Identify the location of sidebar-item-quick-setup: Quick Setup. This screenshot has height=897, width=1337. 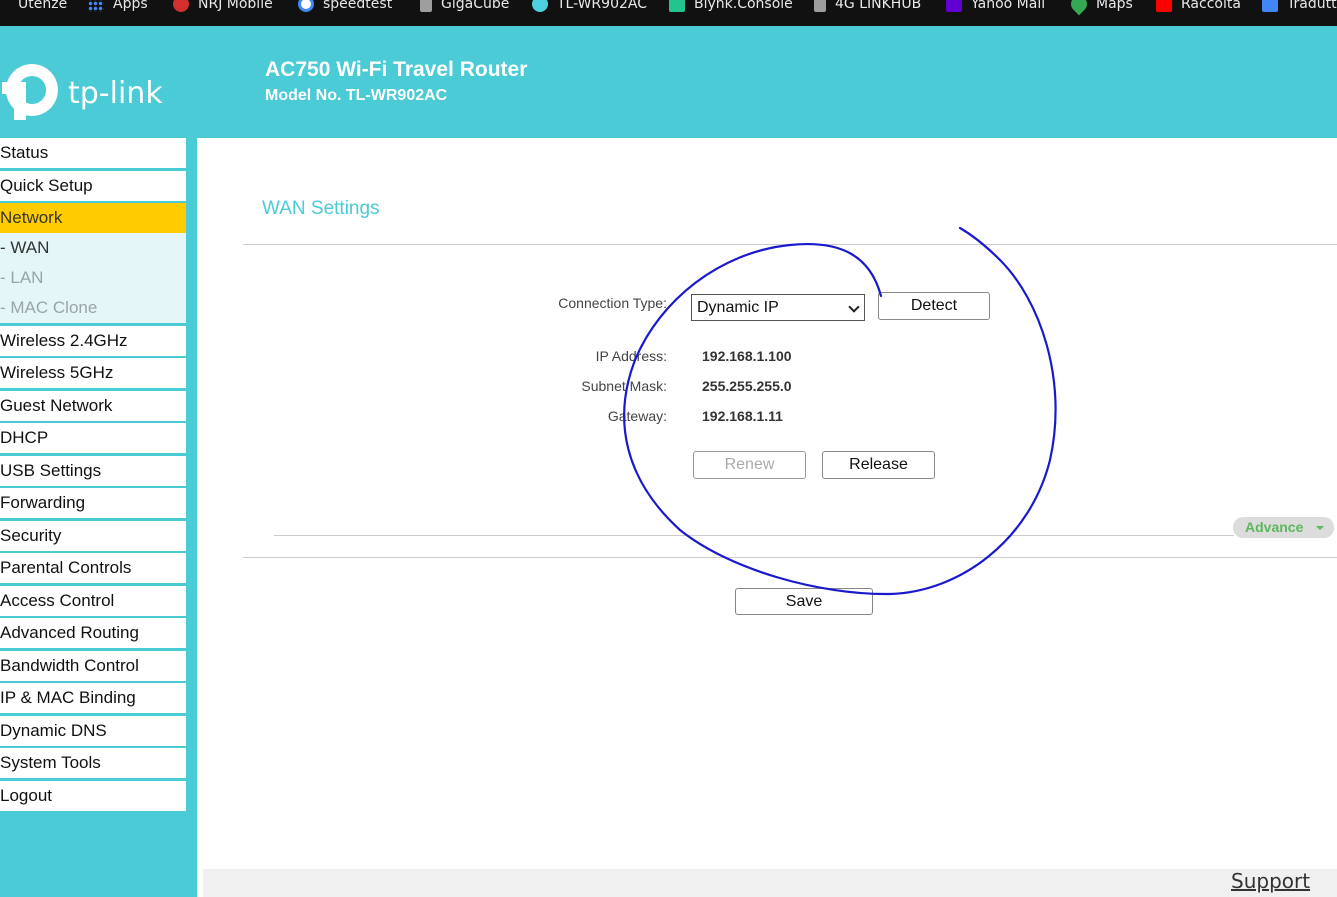
(93, 185).